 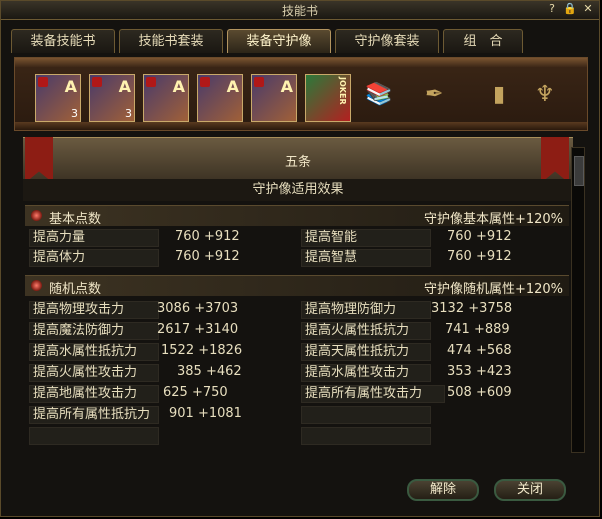 I want to click on close-button: 关闭, so click(x=530, y=490).